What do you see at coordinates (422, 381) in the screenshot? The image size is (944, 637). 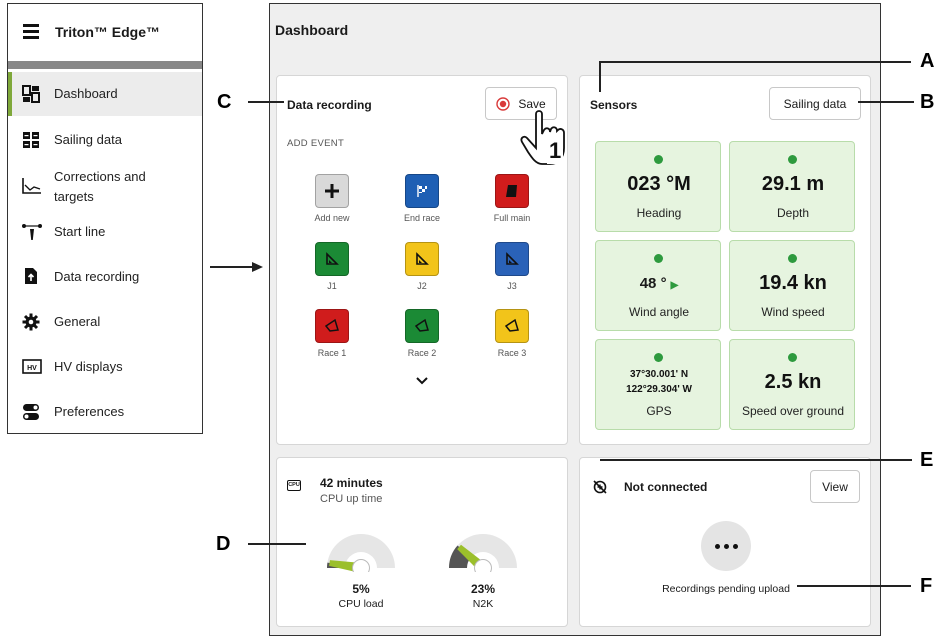 I see `chevron-down-icon` at bounding box center [422, 381].